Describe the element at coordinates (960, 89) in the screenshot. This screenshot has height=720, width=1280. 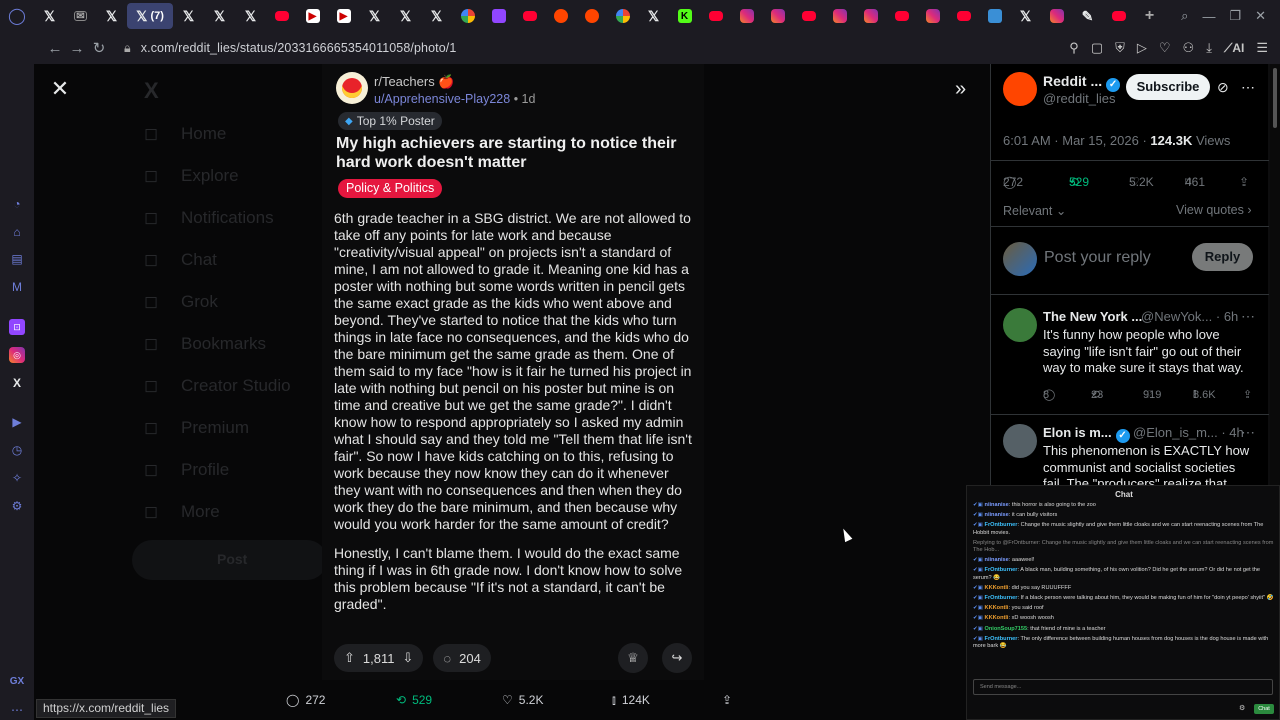
I see `collapse-panel-icon: »` at that location.